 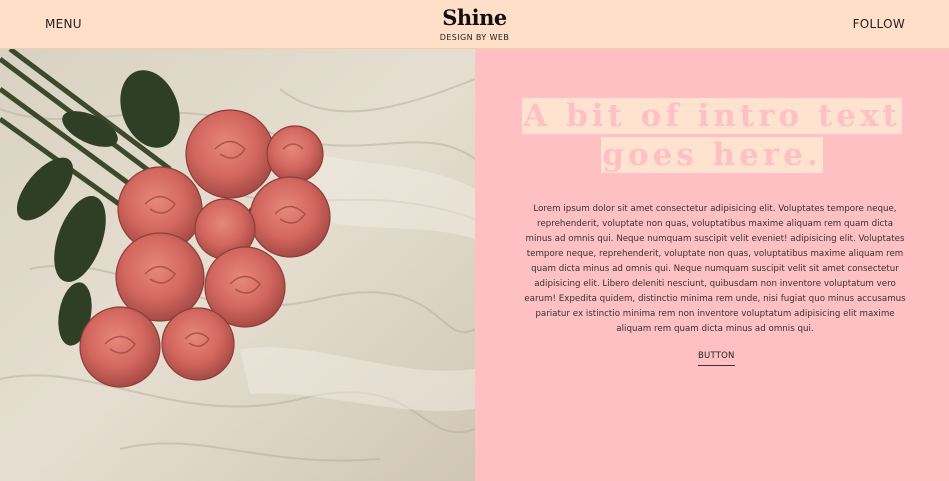 I want to click on intro-title: A bit of intro text goes here., so click(x=712, y=136).